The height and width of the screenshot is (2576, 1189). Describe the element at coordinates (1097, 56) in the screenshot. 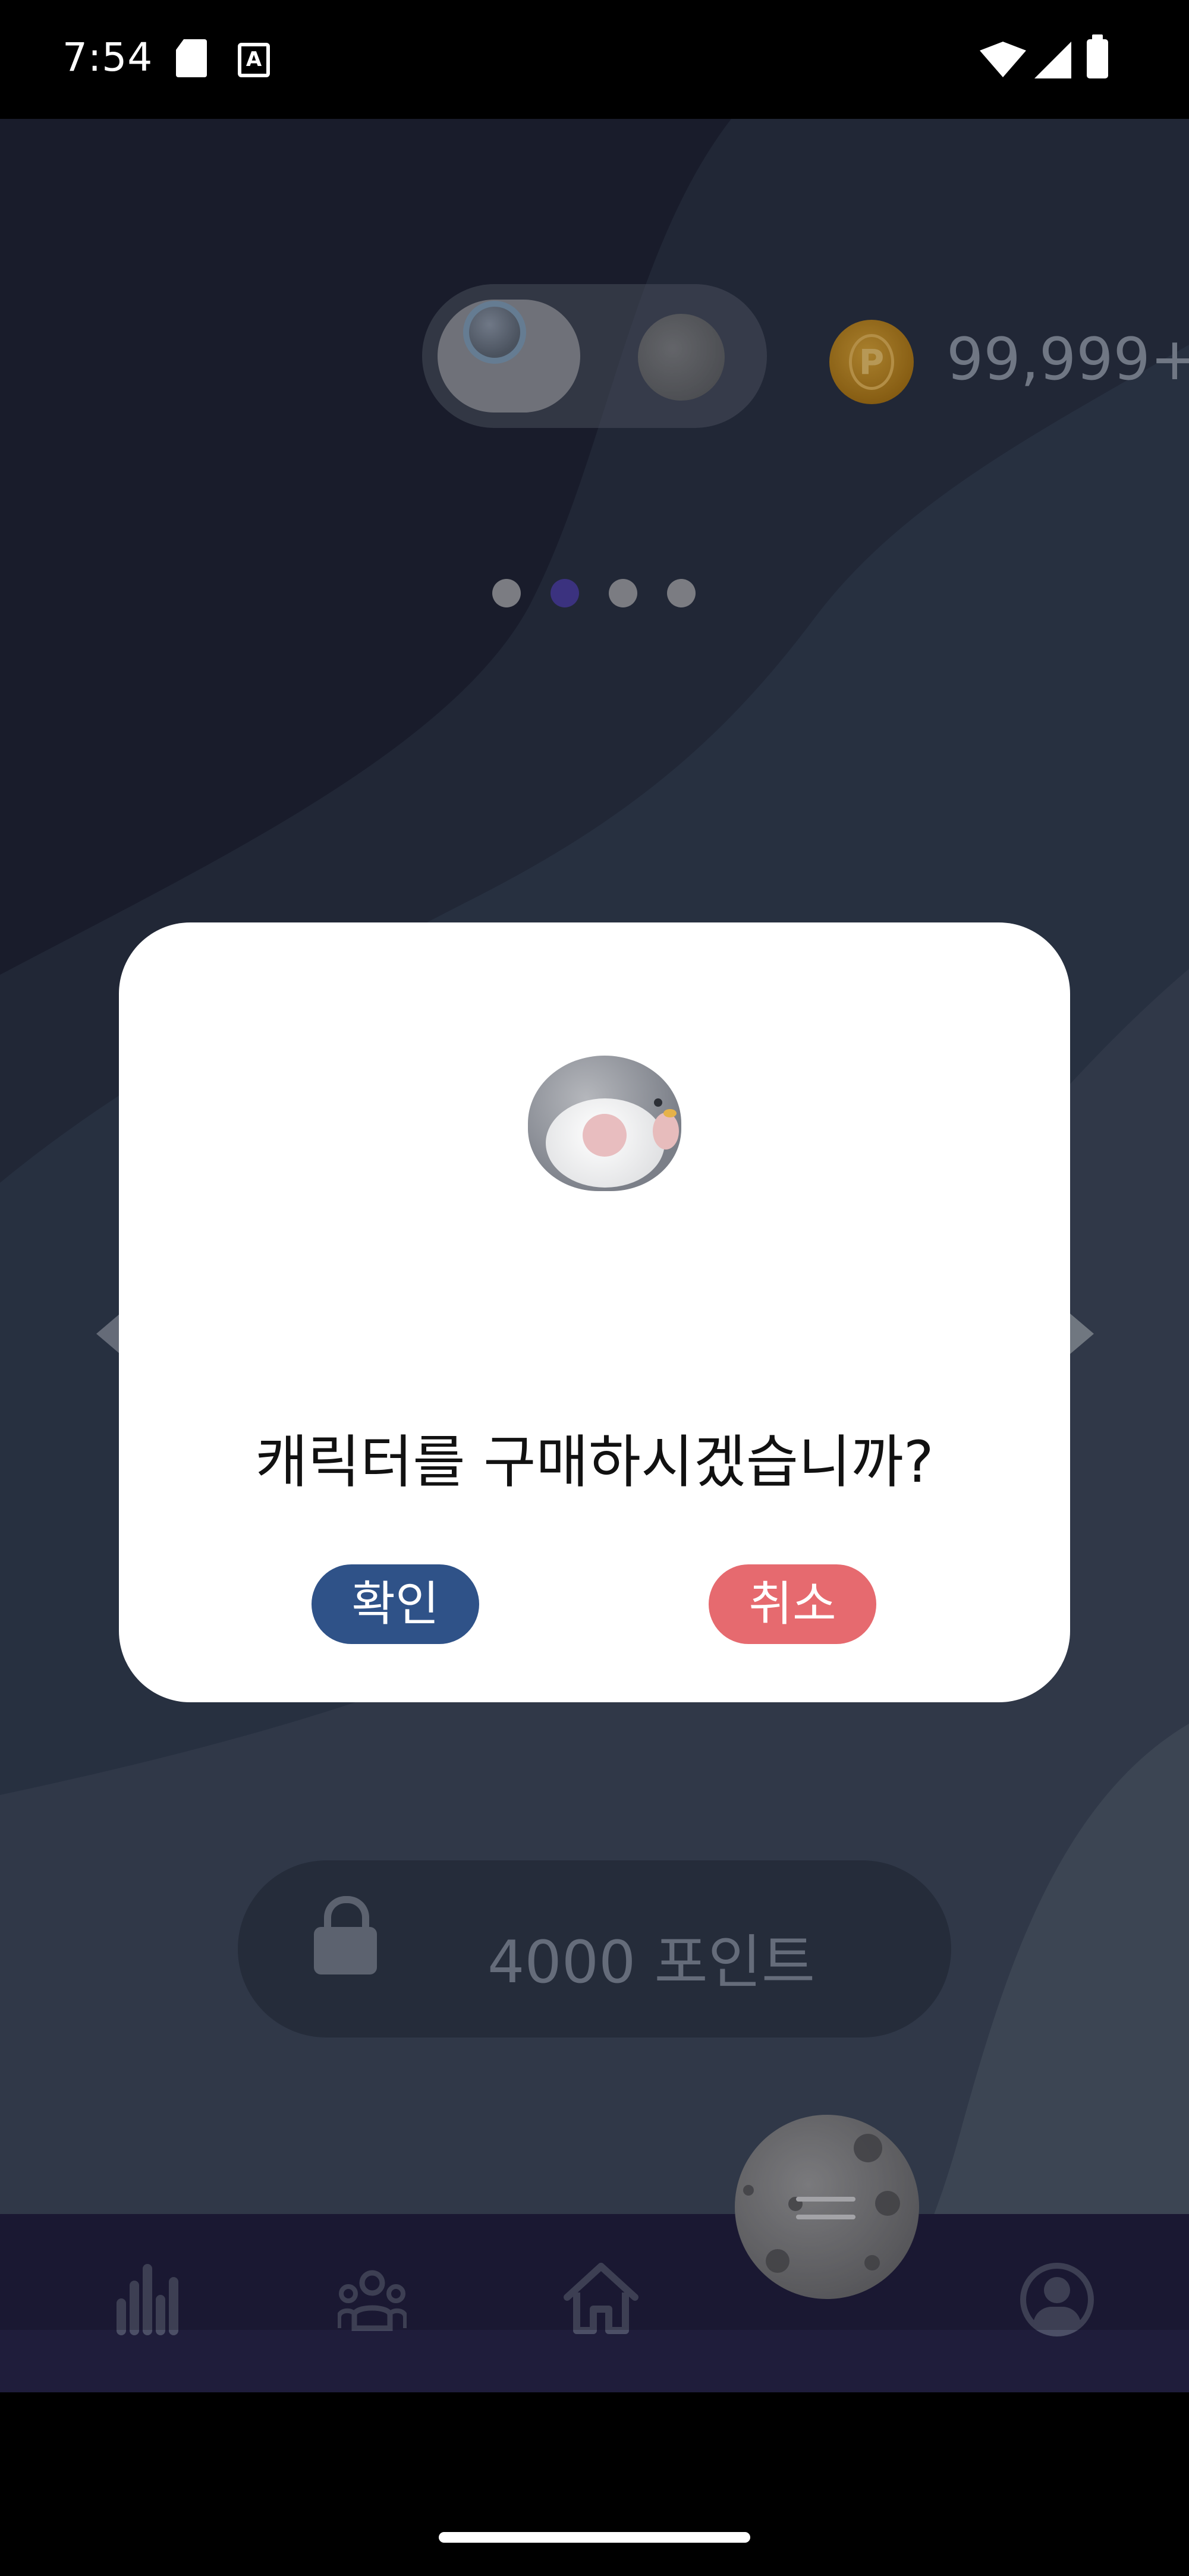

I see `battery-icon` at that location.